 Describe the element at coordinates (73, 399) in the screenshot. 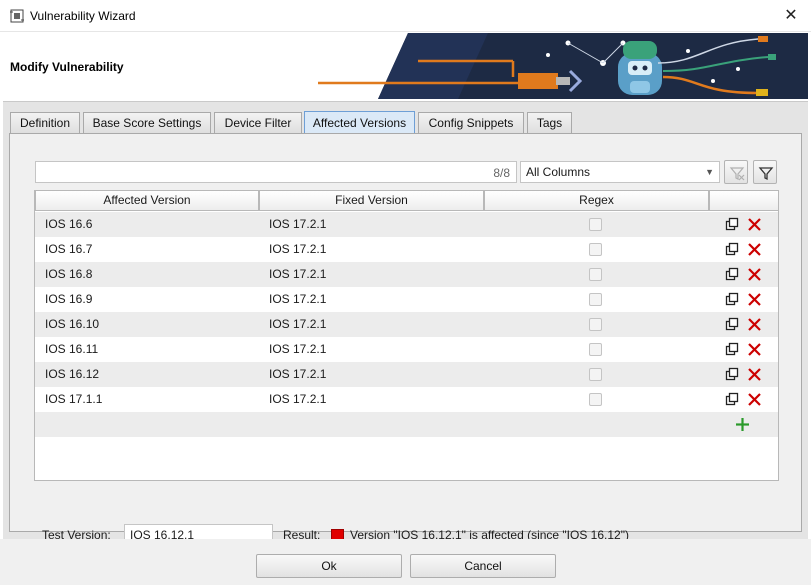

I see `affected-version-cell: IOS 17.1.1` at that location.